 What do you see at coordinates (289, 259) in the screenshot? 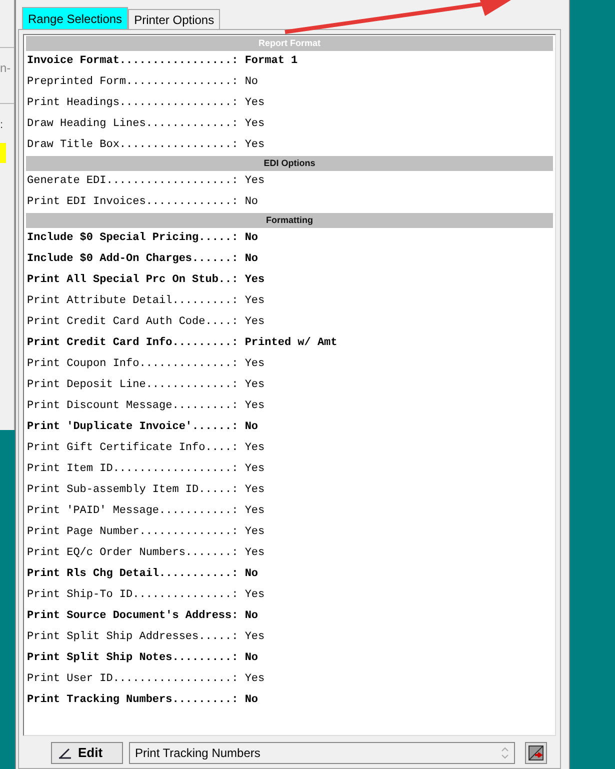
I see `setting-row: Include $0 Add-On Charges......: No` at bounding box center [289, 259].